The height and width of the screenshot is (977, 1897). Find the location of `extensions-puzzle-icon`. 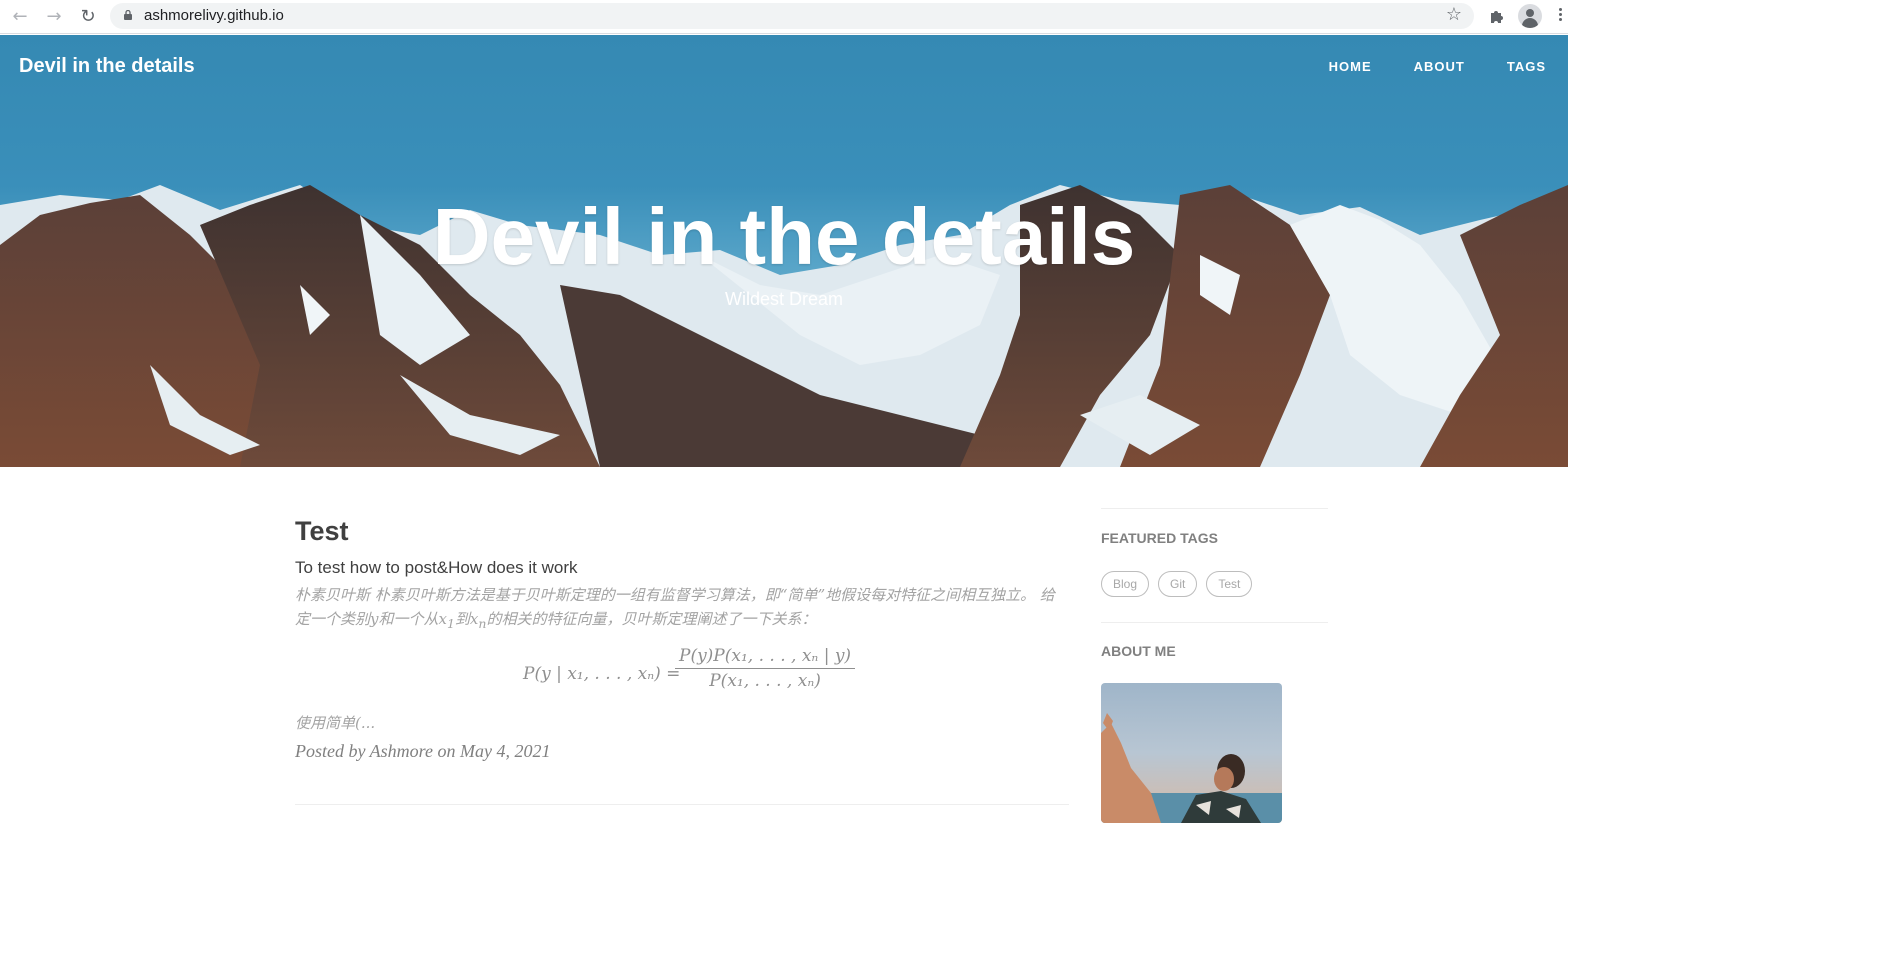

extensions-puzzle-icon is located at coordinates (1497, 16).